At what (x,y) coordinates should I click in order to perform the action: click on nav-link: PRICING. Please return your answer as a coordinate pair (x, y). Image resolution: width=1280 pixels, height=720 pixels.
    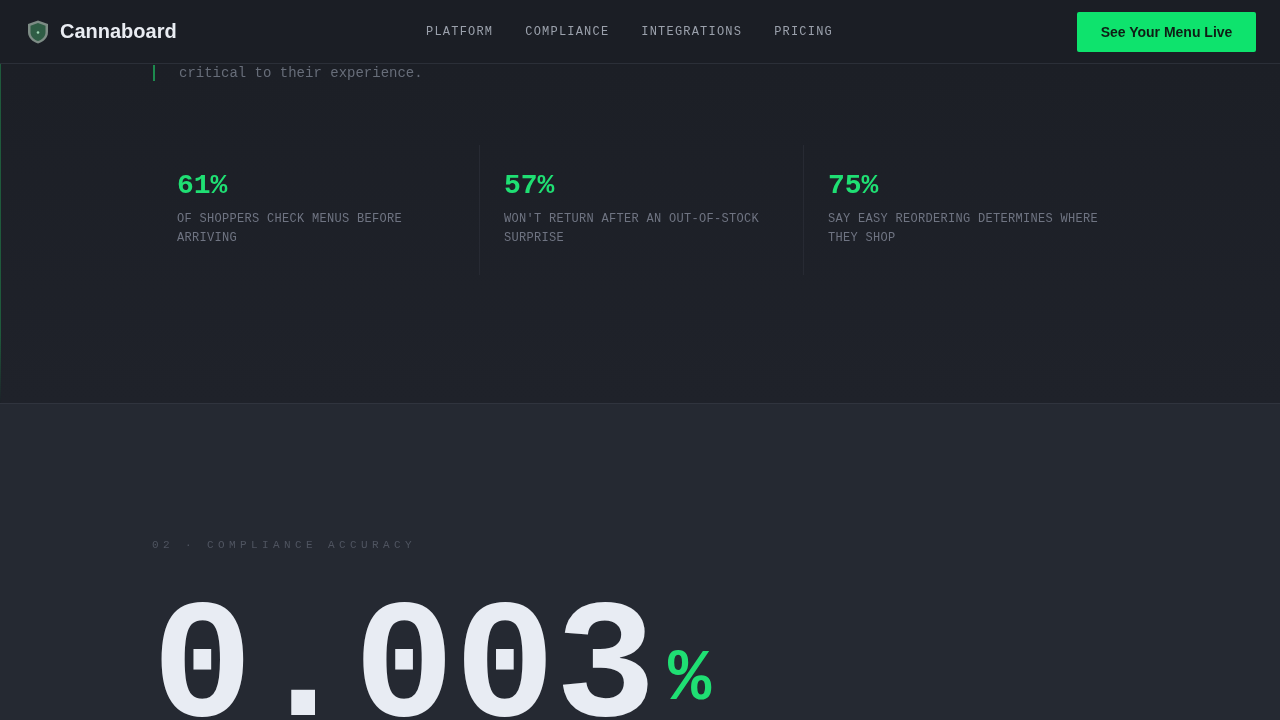
    Looking at the image, I should click on (803, 31).